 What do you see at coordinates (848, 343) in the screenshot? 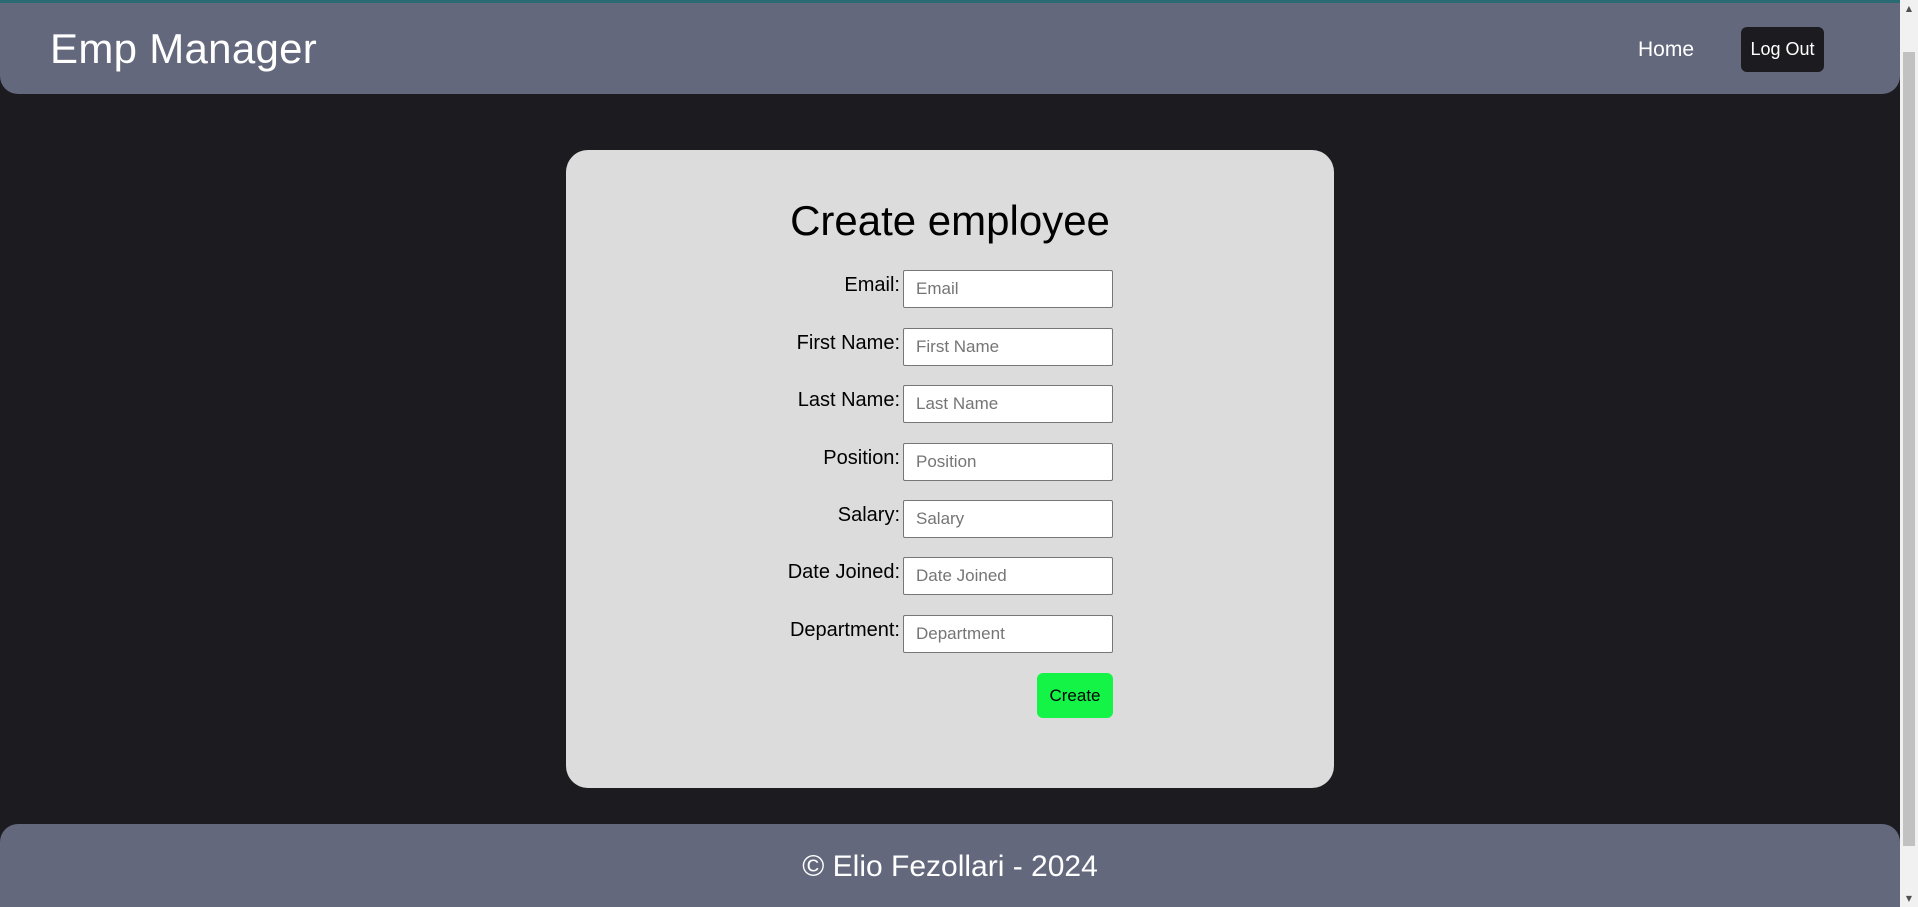
I see `first-name-label: First Name:` at bounding box center [848, 343].